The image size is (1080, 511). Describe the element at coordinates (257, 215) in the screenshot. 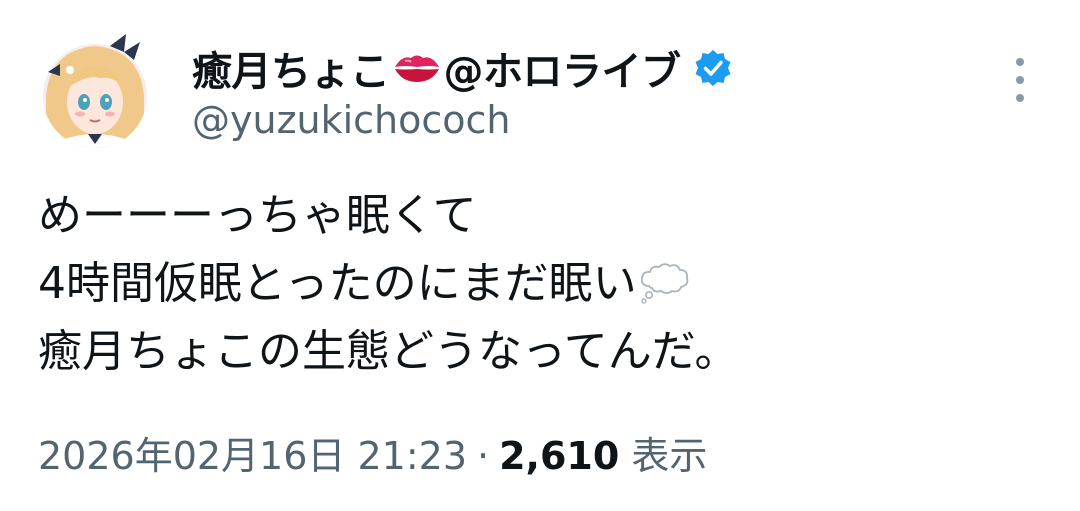

I see `tweet-line-1: めーーーっちゃ眠くて` at that location.